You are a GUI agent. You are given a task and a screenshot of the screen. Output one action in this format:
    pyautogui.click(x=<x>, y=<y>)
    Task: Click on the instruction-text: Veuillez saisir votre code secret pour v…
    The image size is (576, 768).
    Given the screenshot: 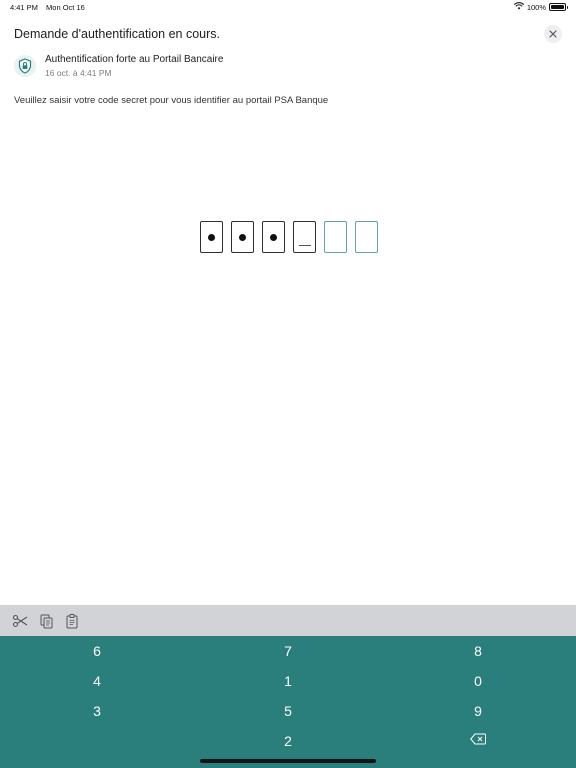 What is the action you would take?
    pyautogui.click(x=171, y=100)
    